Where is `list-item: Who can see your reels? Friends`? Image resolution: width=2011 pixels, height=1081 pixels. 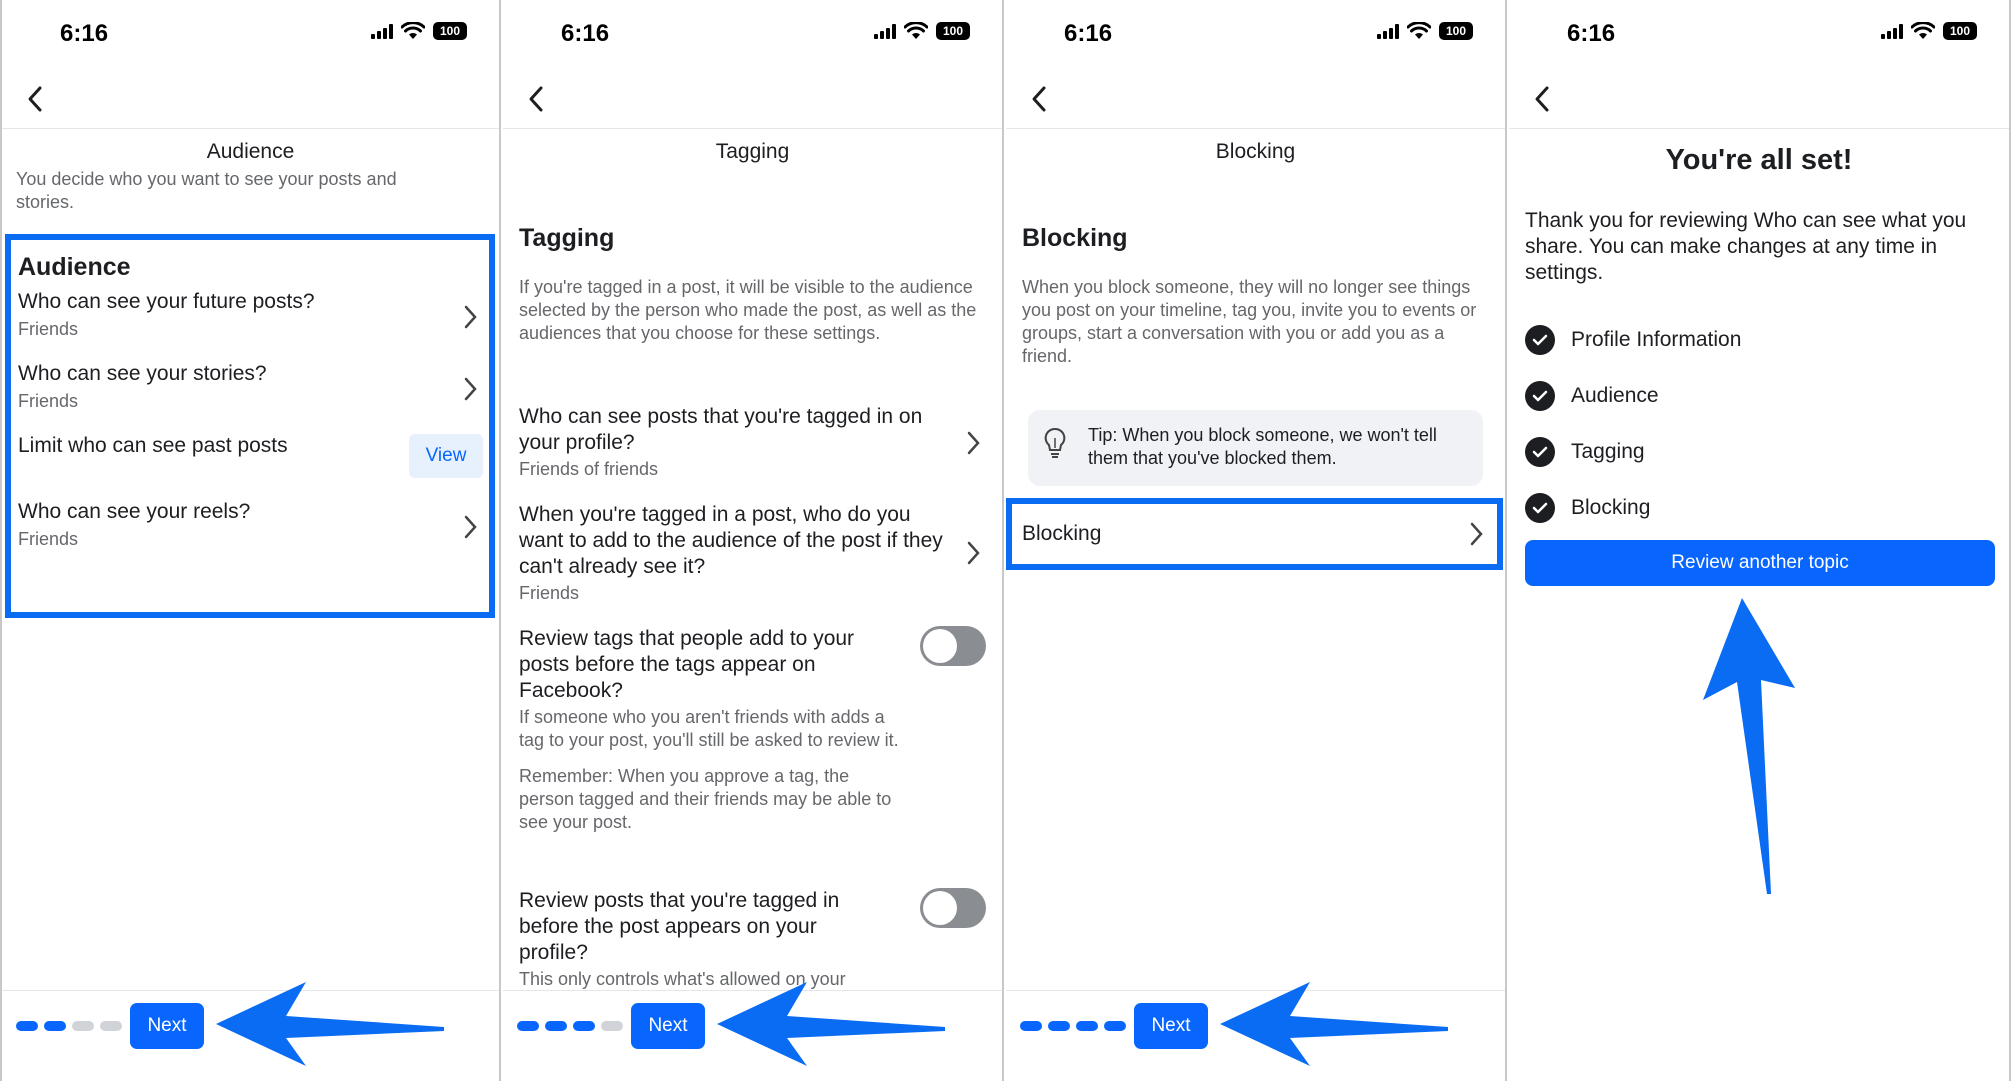 list-item: Who can see your reels? Friends is located at coordinates (250, 528).